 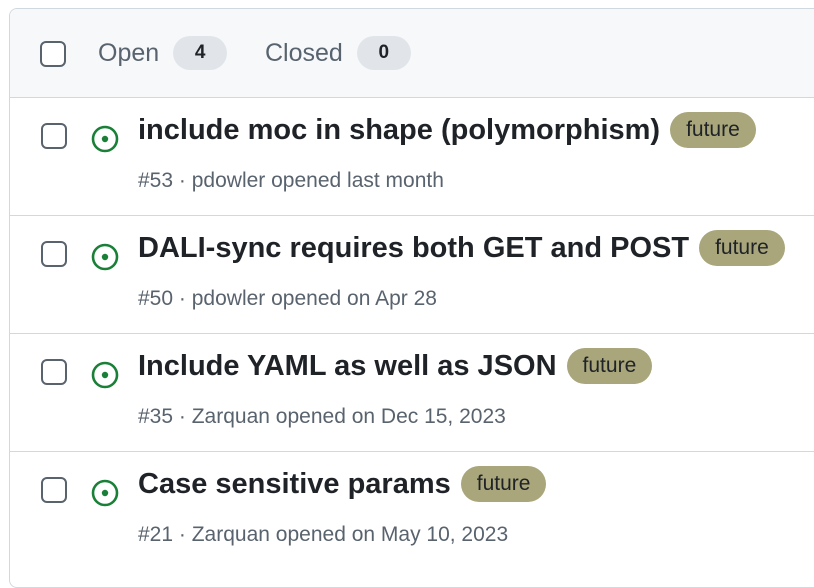 I want to click on issue-meta: #21 · Zarquan opened on May 10, 2023, so click(x=323, y=535).